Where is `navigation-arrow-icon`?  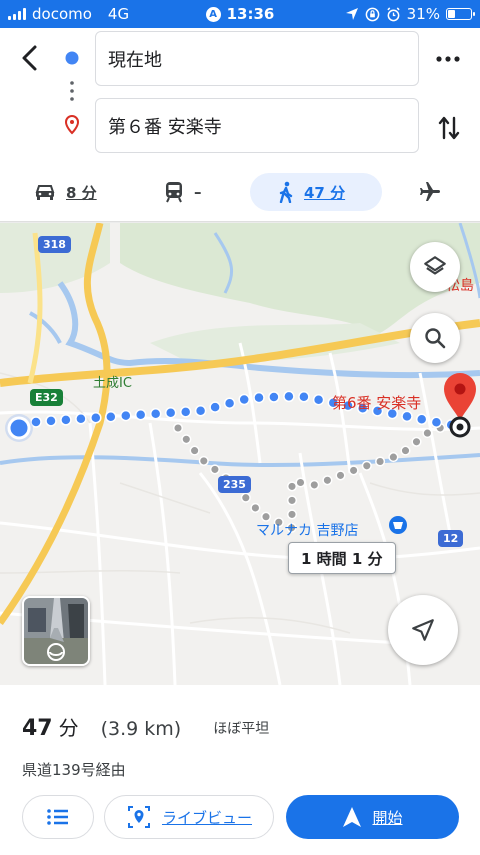
navigation-arrow-icon is located at coordinates (423, 630).